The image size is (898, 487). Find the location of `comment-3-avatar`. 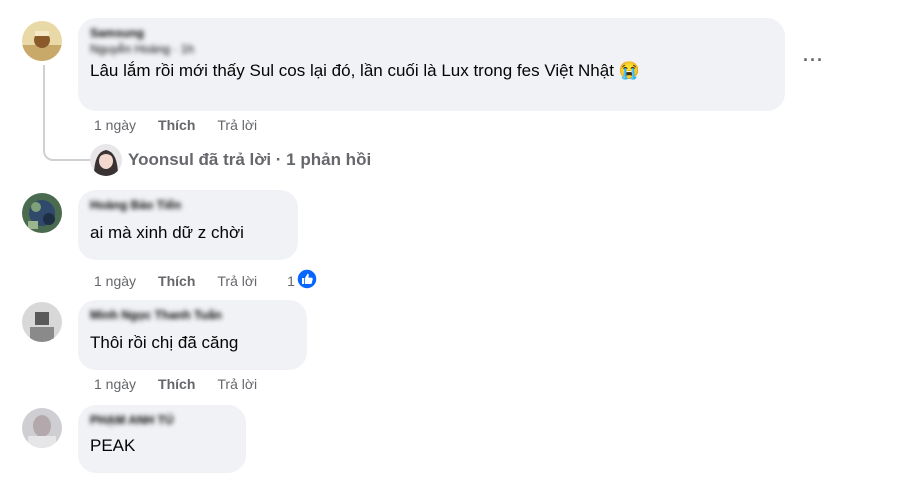

comment-3-avatar is located at coordinates (42, 322).